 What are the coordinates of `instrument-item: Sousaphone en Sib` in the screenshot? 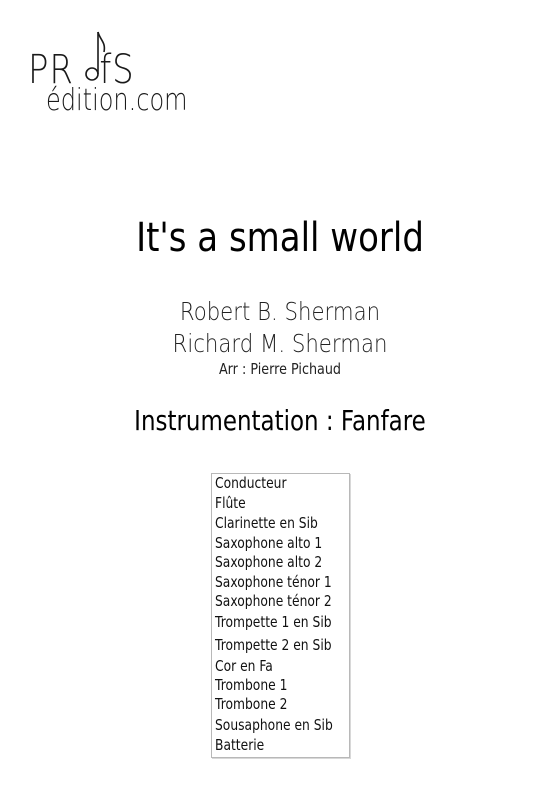 It's located at (274, 725).